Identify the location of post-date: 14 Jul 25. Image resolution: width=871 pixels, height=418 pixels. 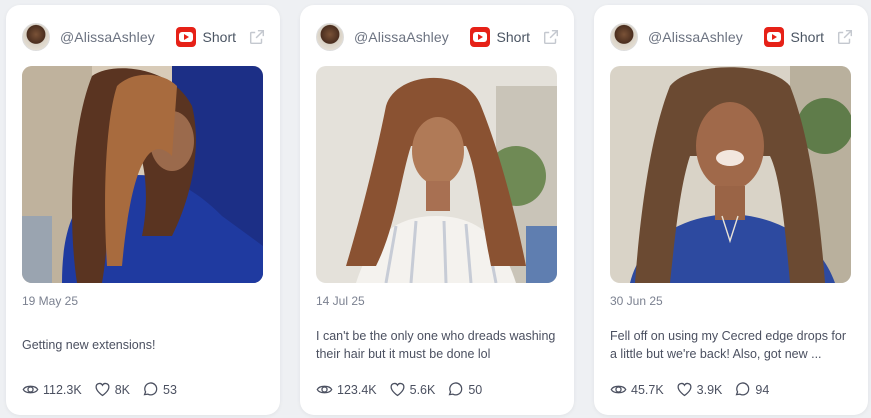
(340, 301).